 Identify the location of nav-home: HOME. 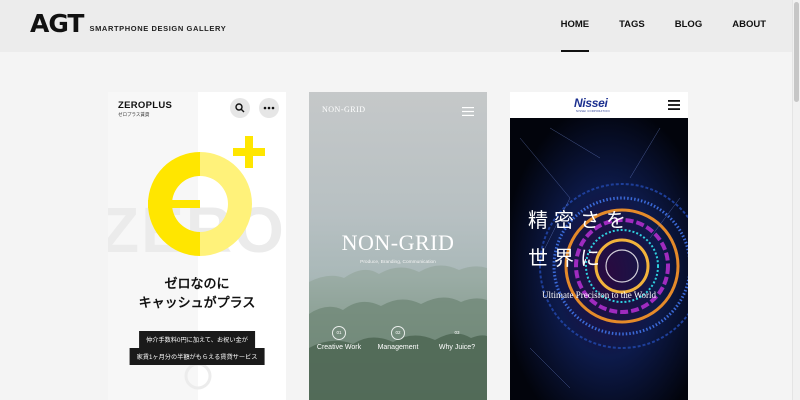
(574, 26).